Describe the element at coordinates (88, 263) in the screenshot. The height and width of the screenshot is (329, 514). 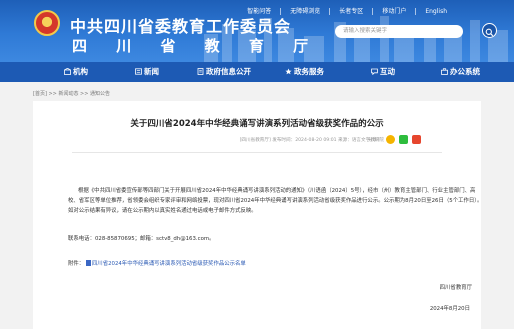
I see `document-icon` at that location.